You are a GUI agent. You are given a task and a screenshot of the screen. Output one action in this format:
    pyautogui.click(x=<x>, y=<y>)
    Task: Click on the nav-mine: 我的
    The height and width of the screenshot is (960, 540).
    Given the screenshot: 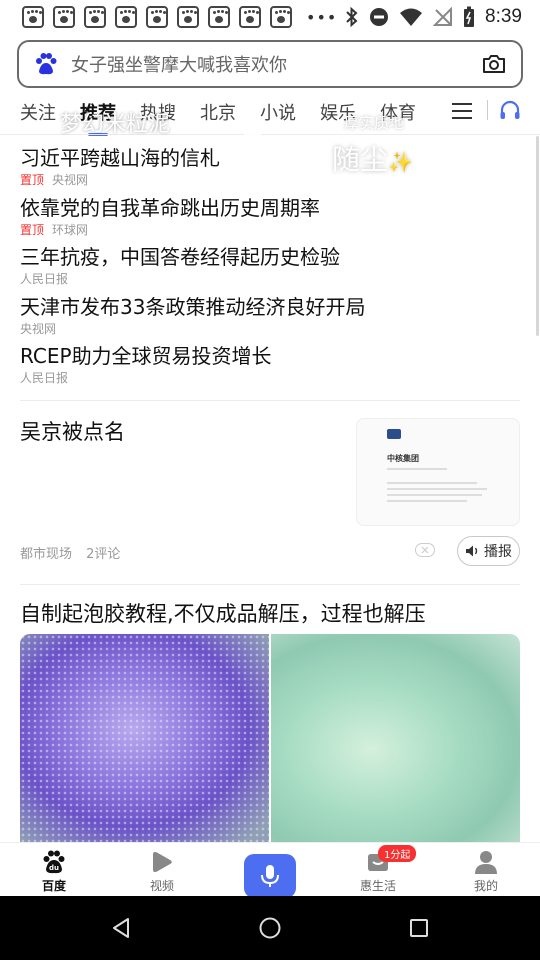 What is the action you would take?
    pyautogui.click(x=486, y=869)
    